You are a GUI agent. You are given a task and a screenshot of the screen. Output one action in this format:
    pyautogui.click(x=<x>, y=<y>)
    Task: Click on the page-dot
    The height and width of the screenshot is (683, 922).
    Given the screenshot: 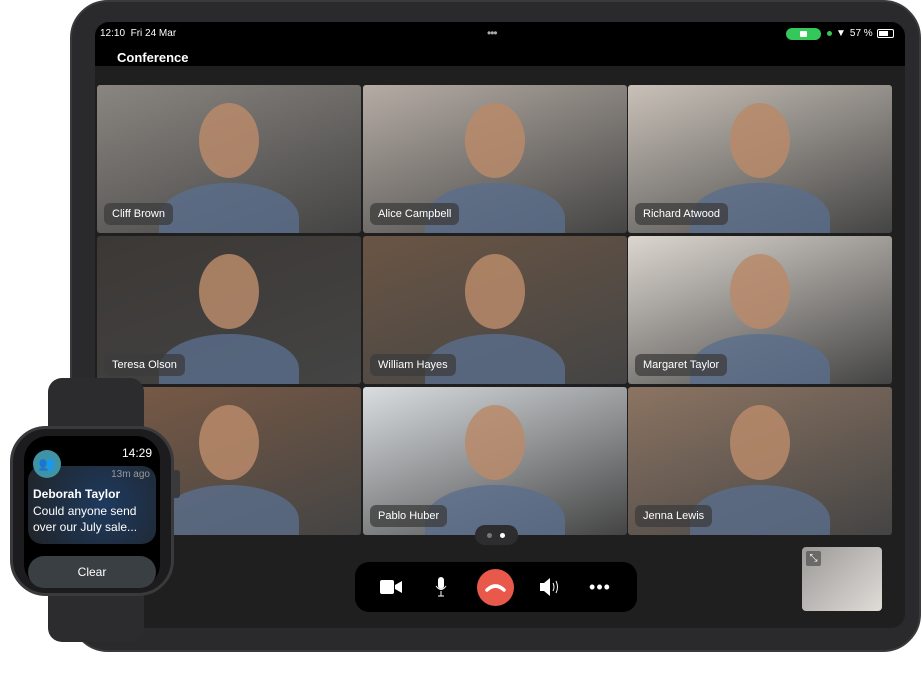 What is the action you would take?
    pyautogui.click(x=489, y=535)
    